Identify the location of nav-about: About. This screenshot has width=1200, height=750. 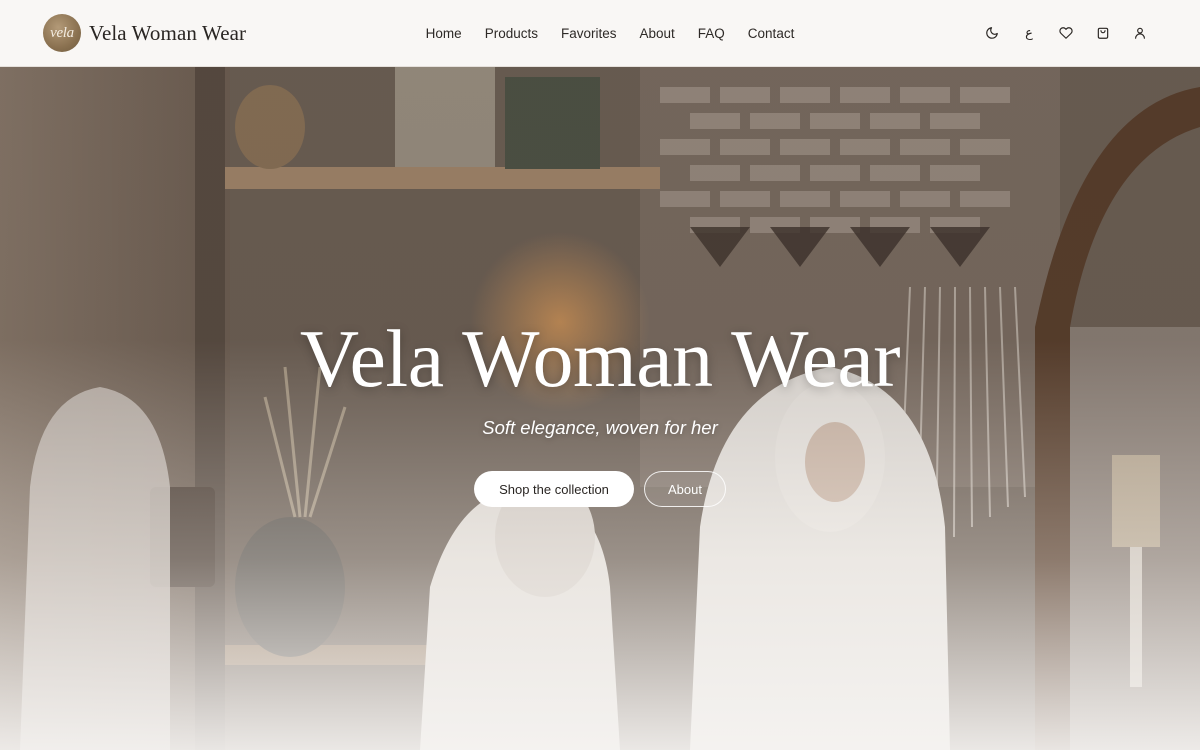
(657, 33).